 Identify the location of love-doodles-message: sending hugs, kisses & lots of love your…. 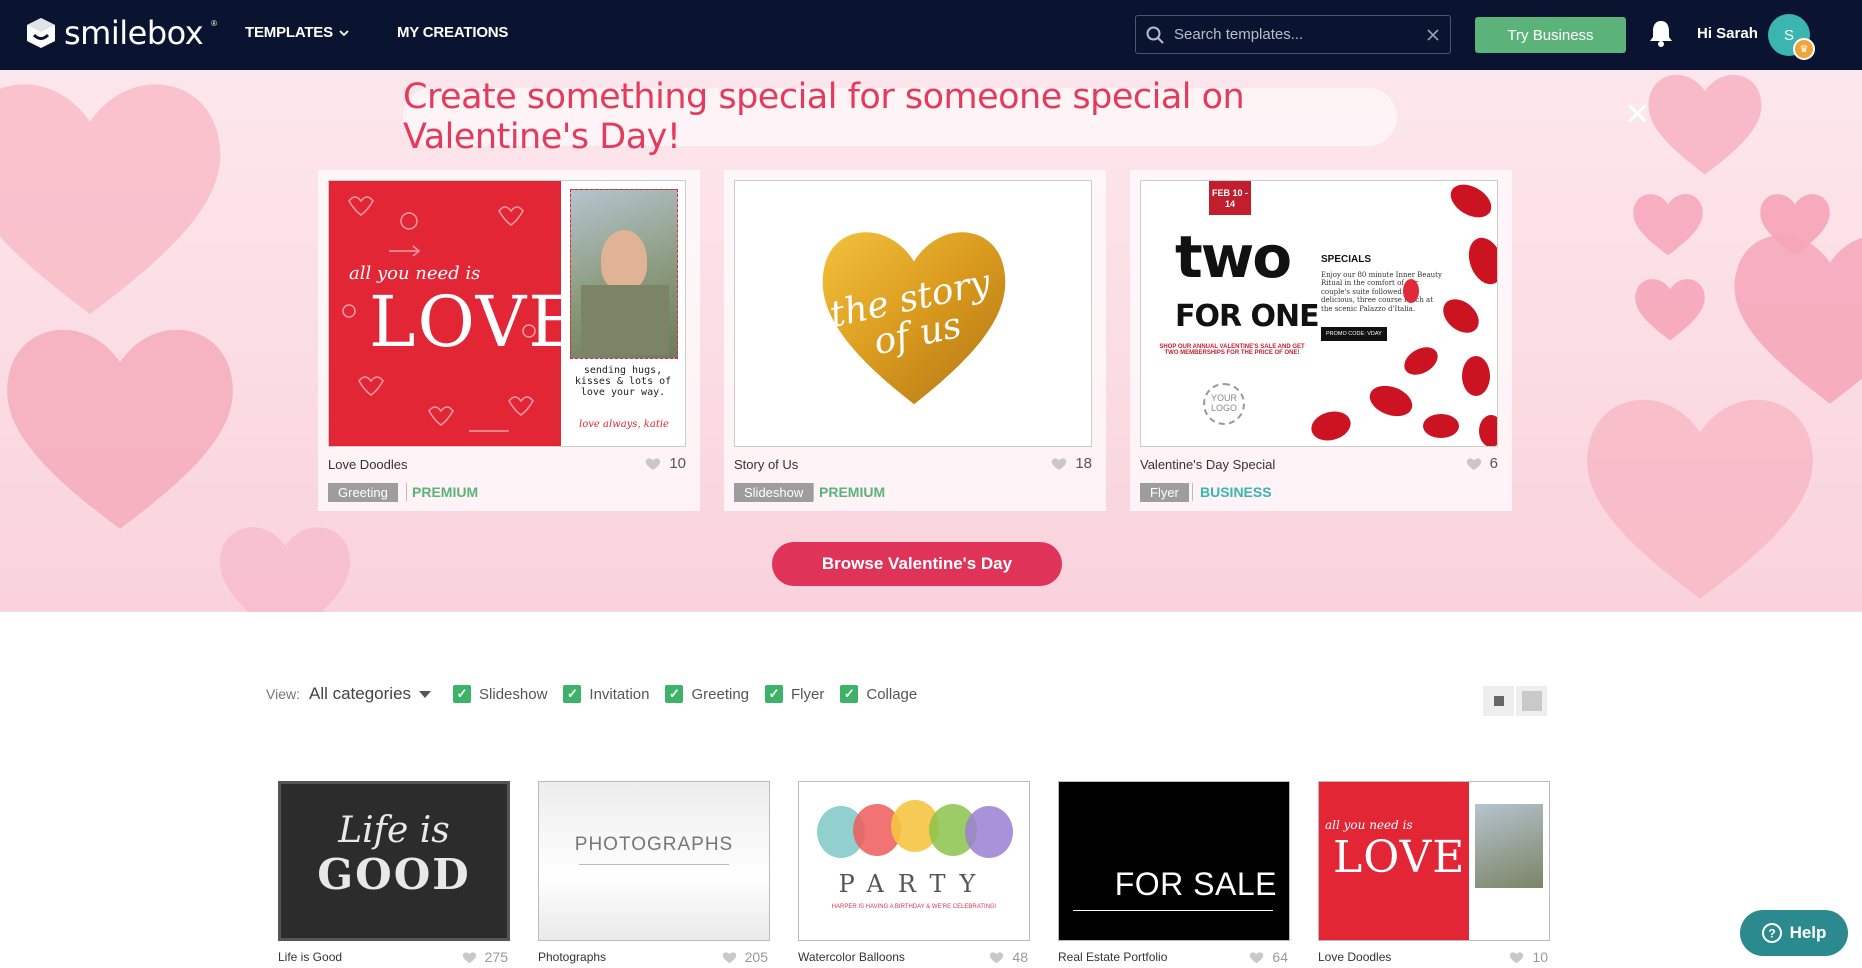
(623, 381).